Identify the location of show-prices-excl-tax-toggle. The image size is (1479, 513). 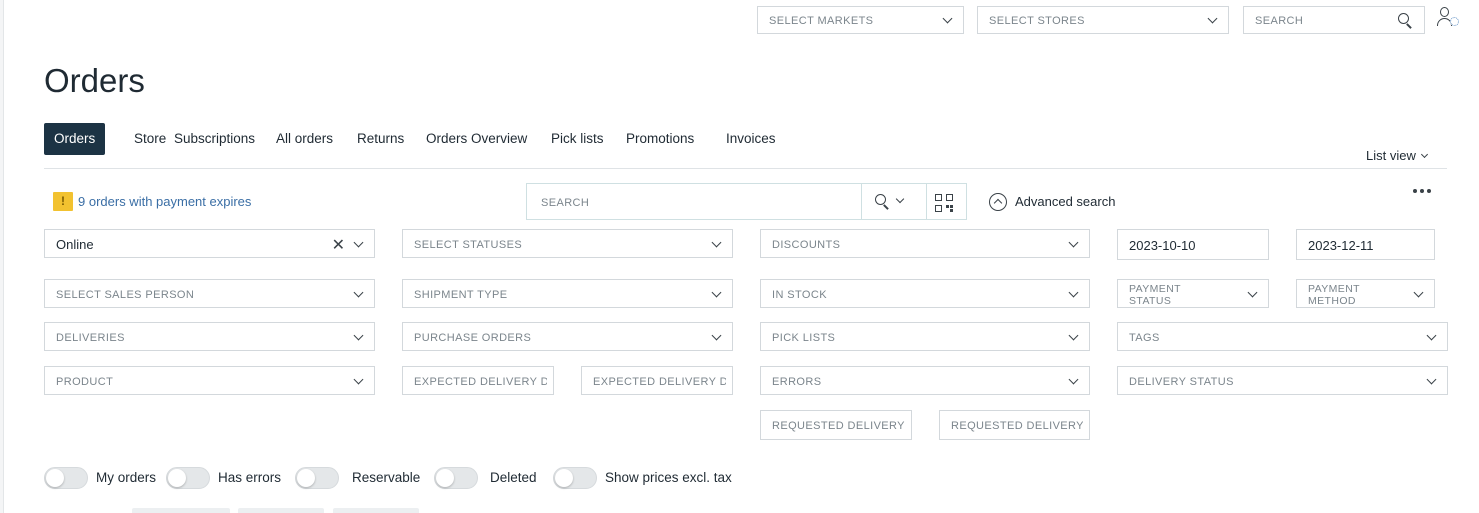
(575, 478).